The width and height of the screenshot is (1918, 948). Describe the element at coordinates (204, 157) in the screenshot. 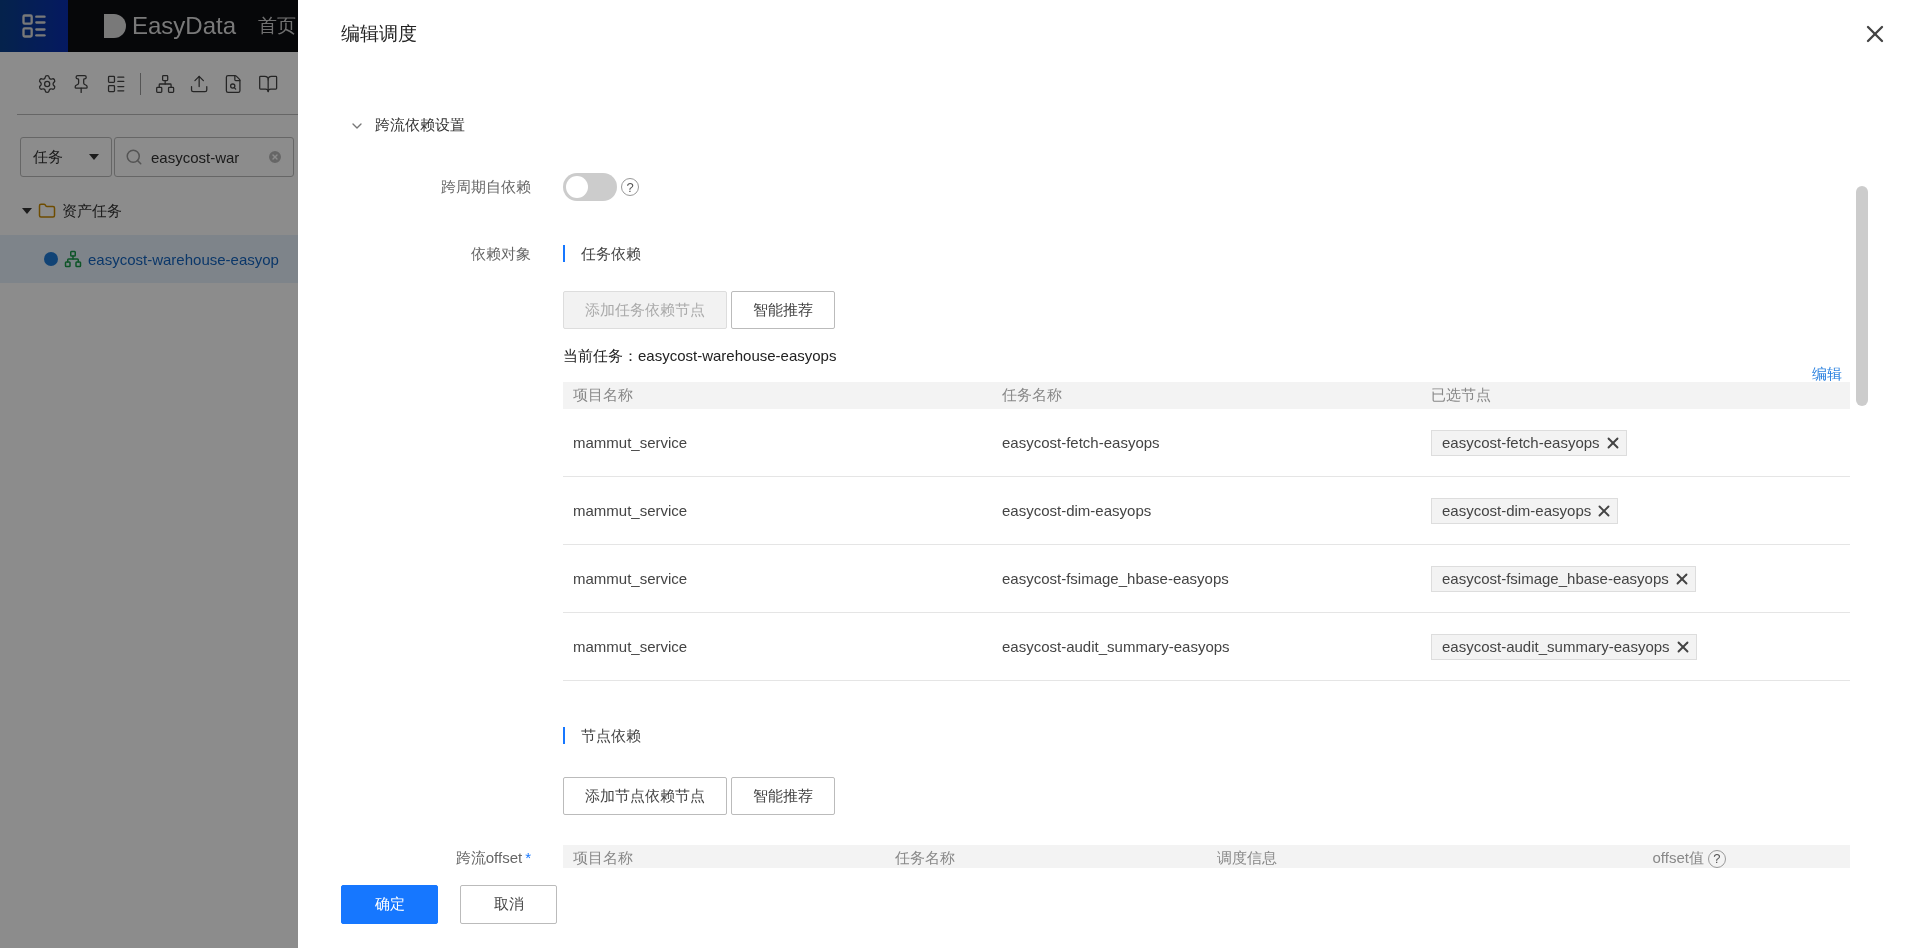

I see `search-field: easycost-war` at that location.